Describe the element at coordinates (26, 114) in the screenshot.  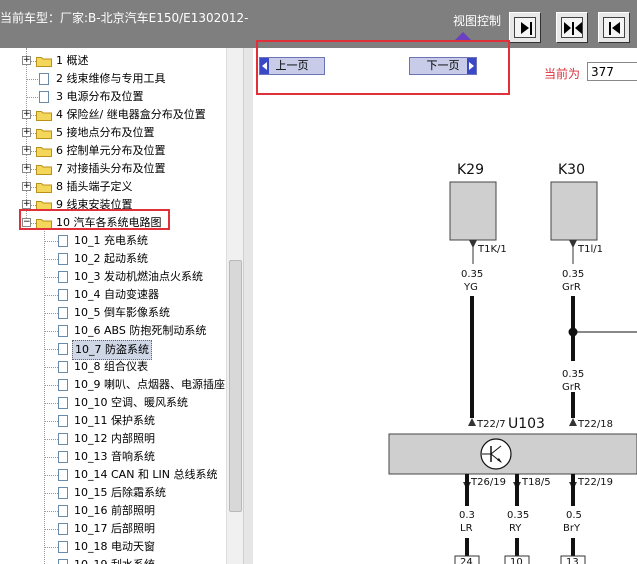
I see `tree-expander-4: +` at that location.